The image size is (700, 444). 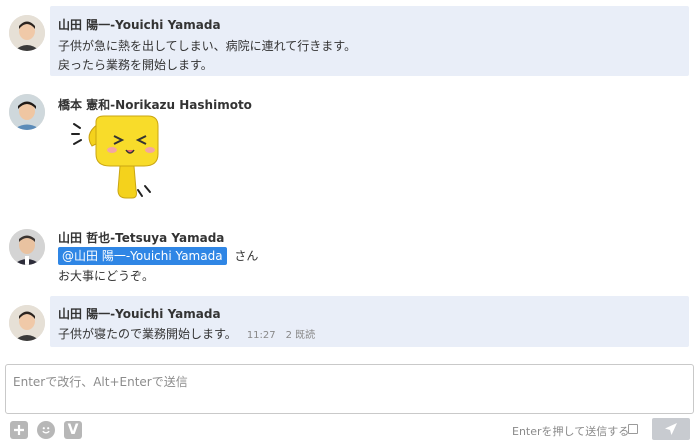 I want to click on plus-icon, so click(x=19, y=430).